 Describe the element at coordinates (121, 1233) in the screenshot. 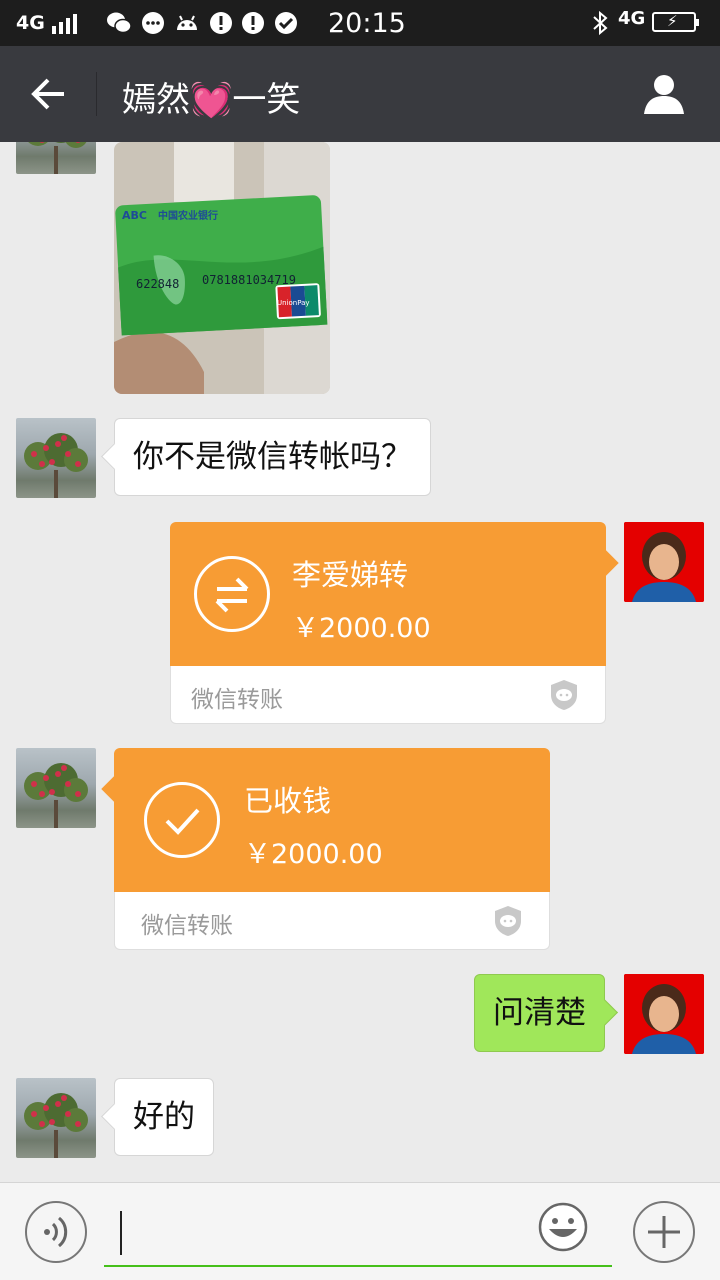

I see `text-cursor` at that location.